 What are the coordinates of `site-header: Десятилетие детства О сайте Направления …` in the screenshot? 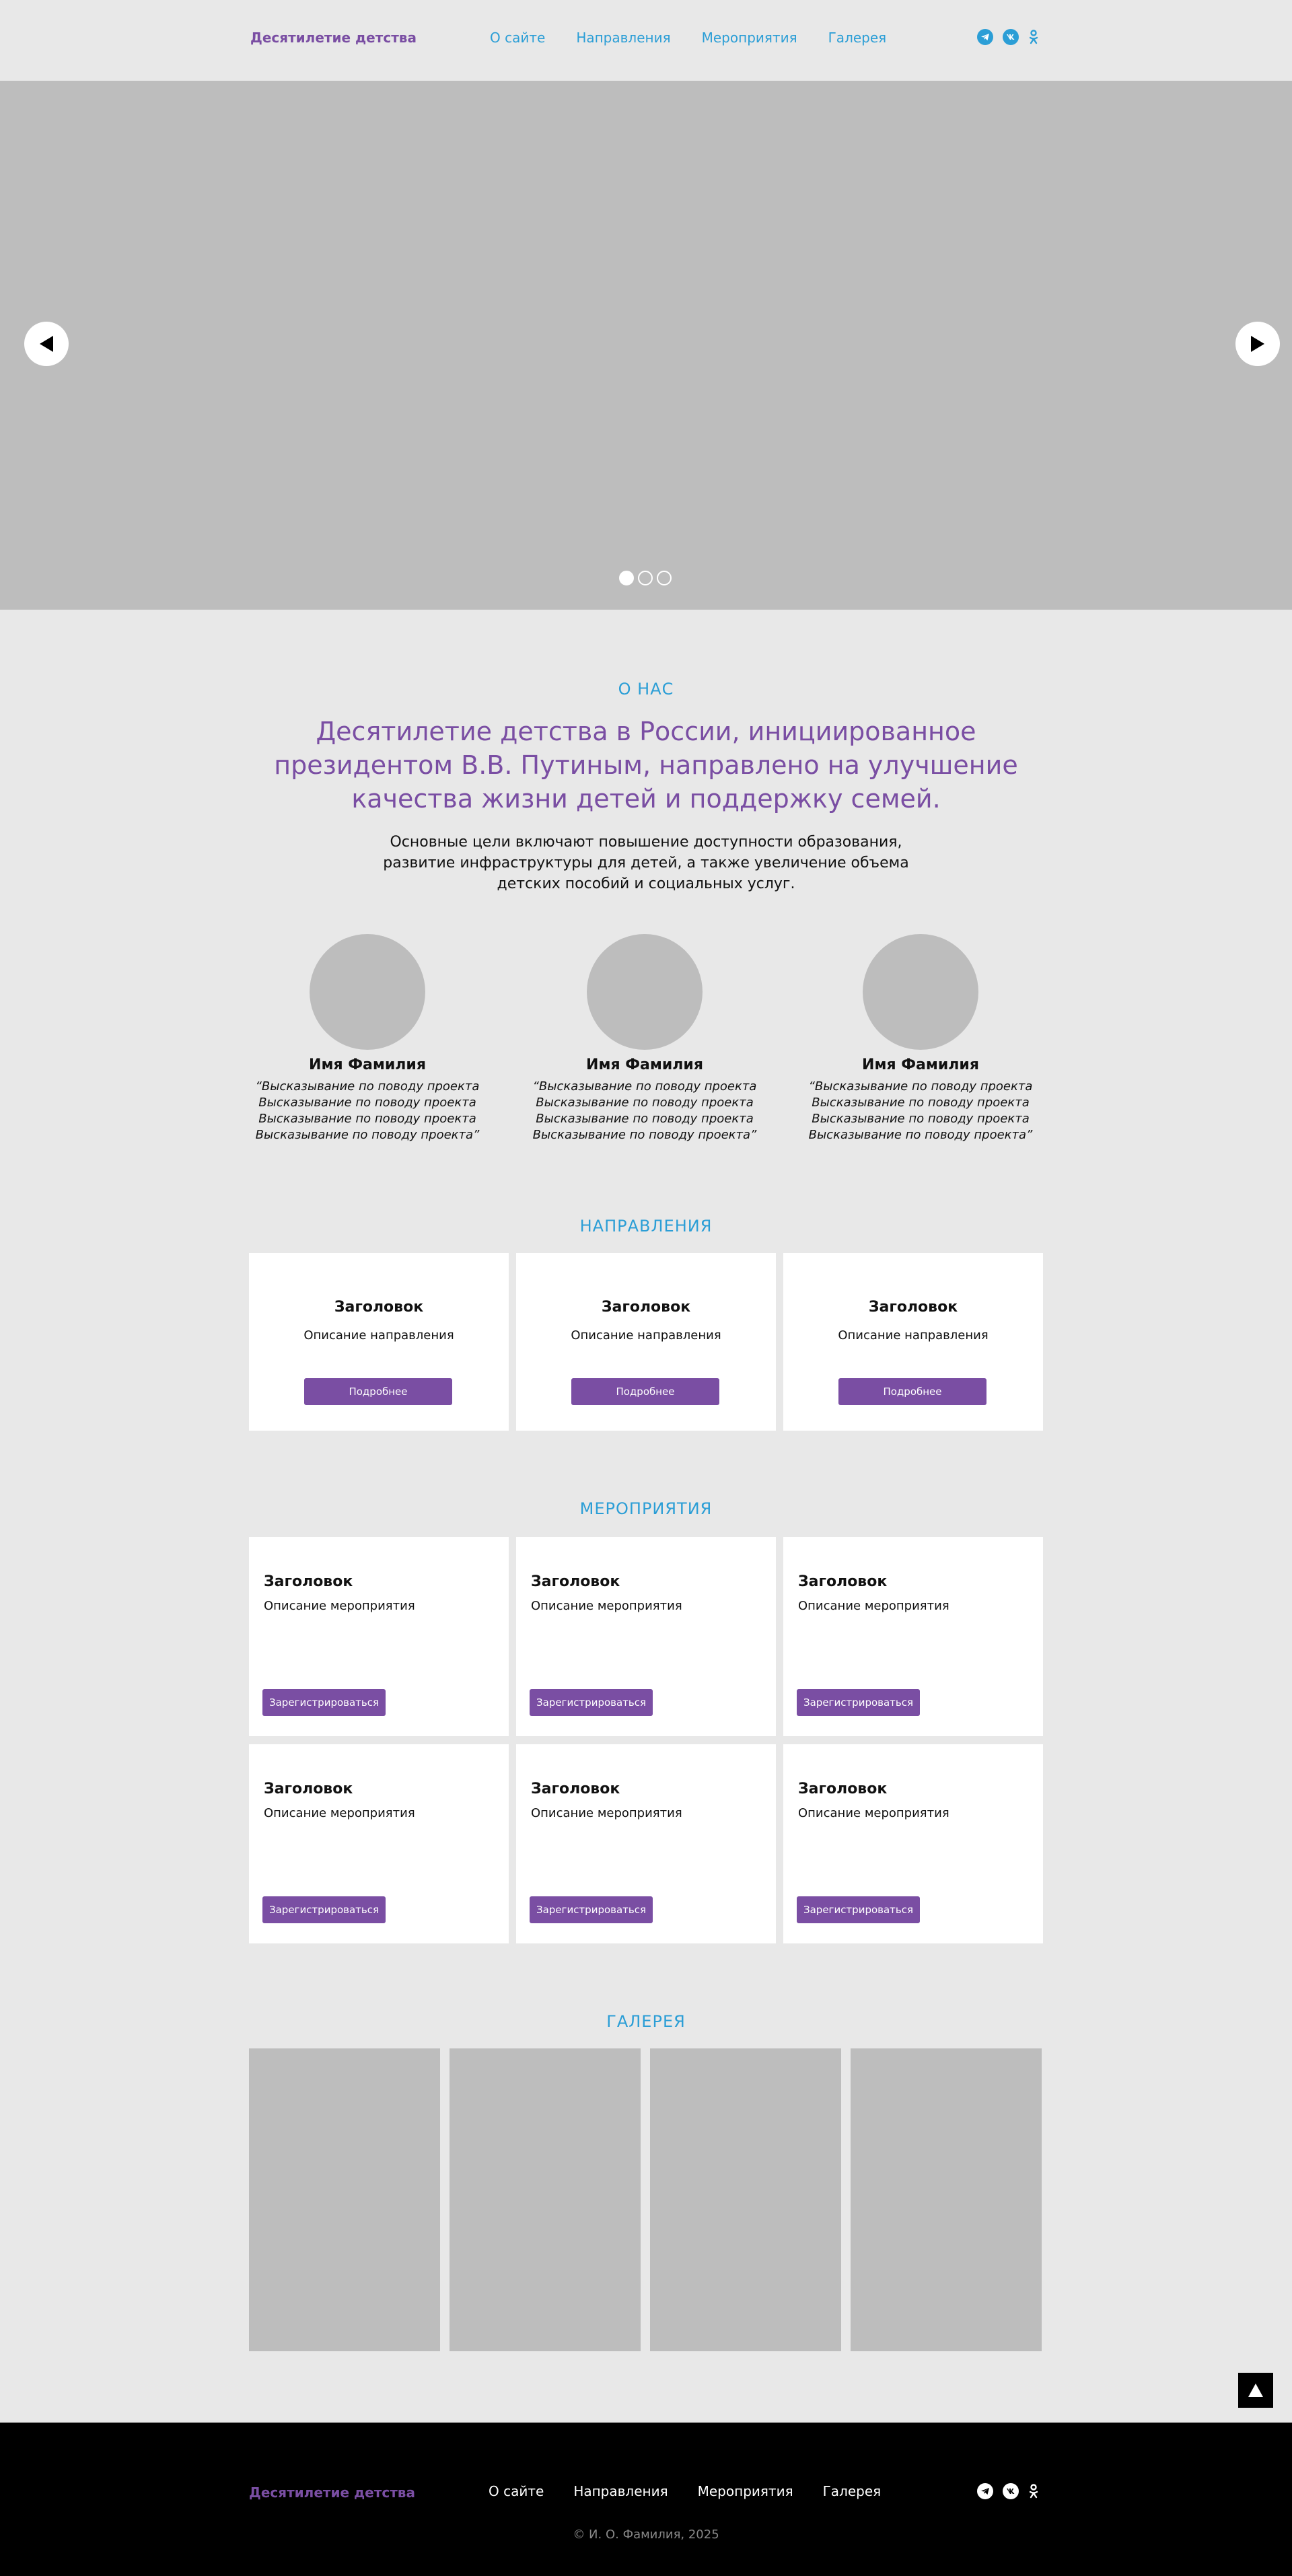 It's located at (646, 40).